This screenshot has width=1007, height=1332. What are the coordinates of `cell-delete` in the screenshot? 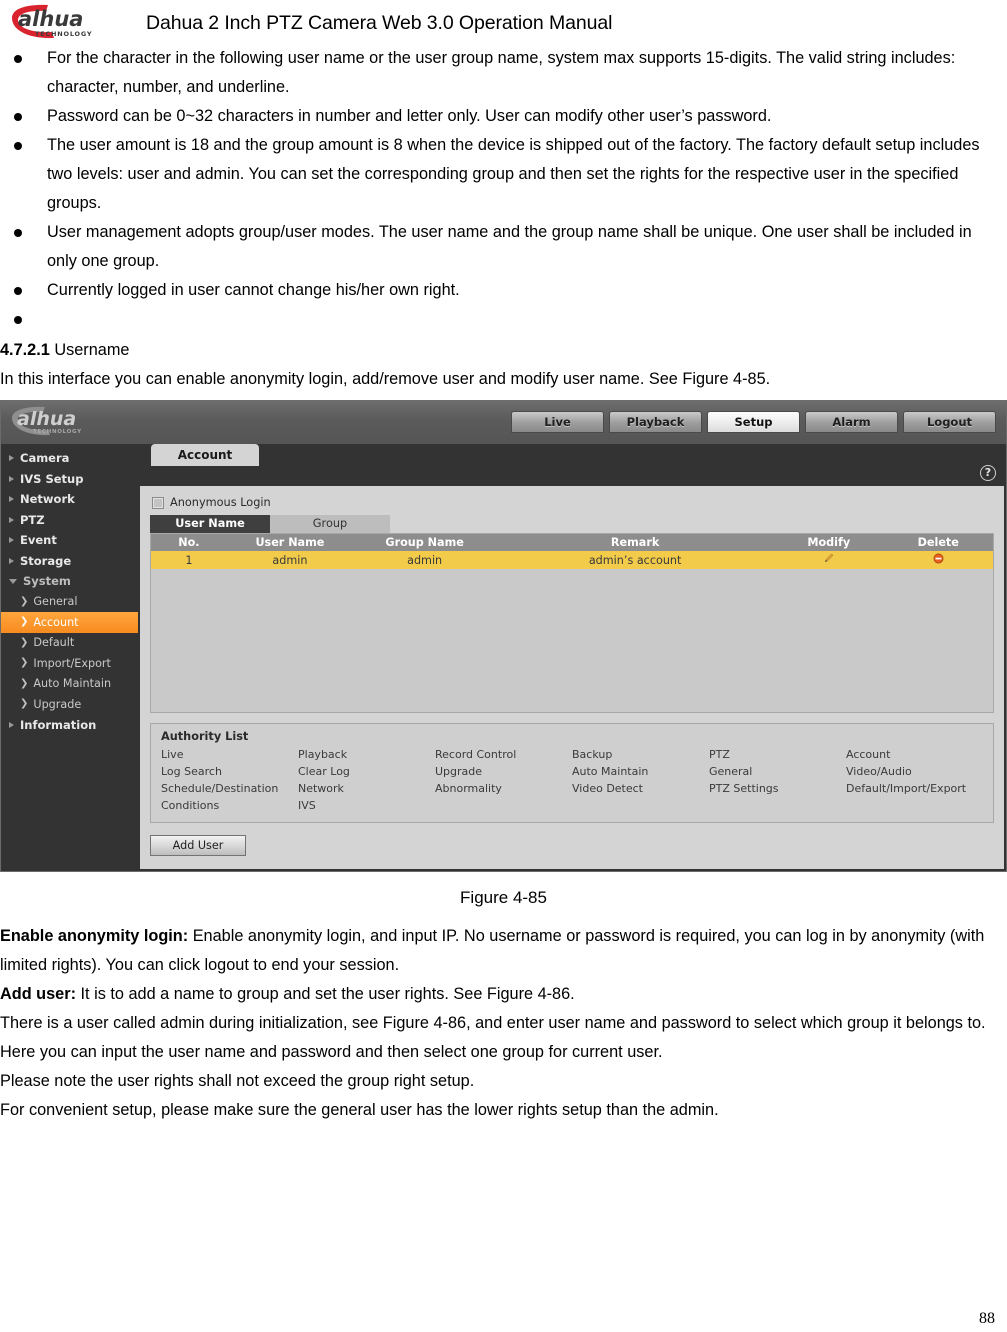 It's located at (938, 560).